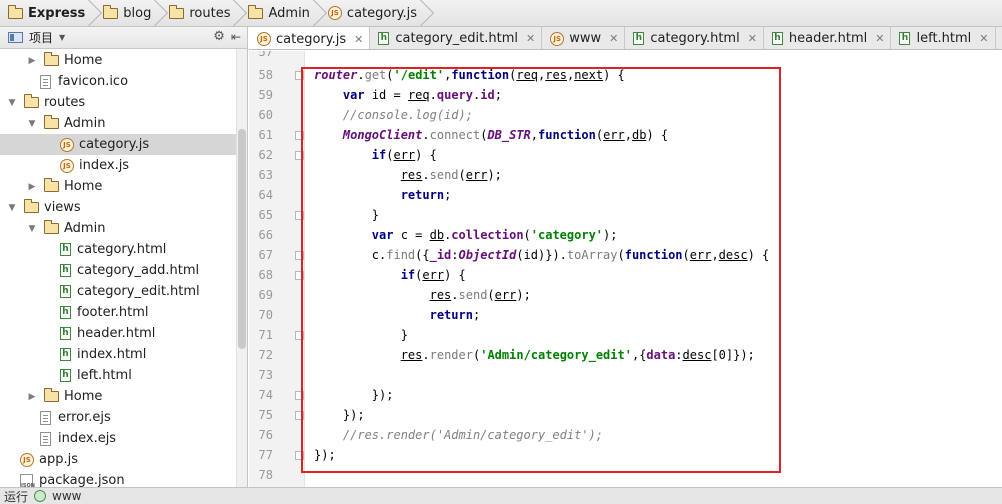  I want to click on run-config-name: www, so click(66, 496).